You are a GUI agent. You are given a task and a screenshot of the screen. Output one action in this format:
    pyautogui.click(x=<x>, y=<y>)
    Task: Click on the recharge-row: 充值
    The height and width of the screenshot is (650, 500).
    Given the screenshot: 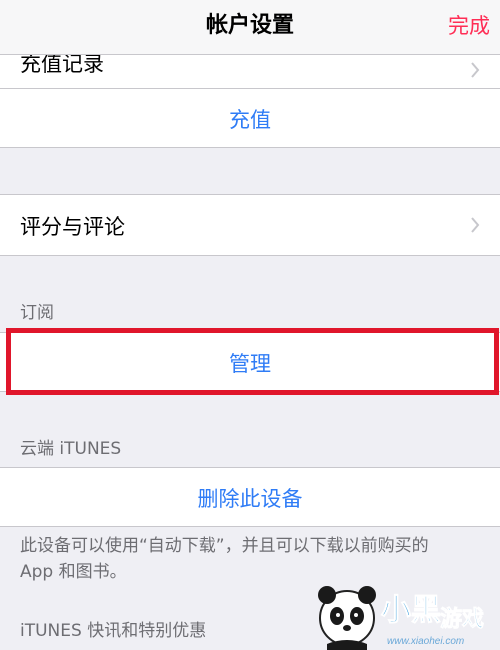 What is the action you would take?
    pyautogui.click(x=250, y=118)
    